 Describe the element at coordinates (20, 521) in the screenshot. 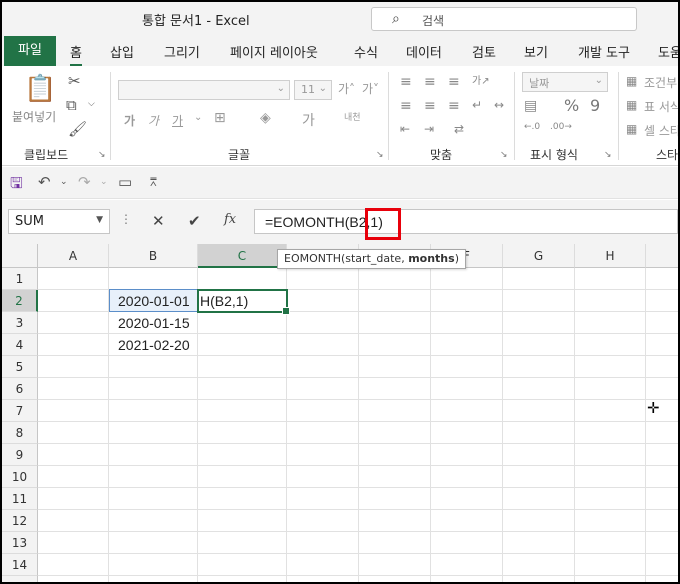

I see `row-header-12: 12` at that location.